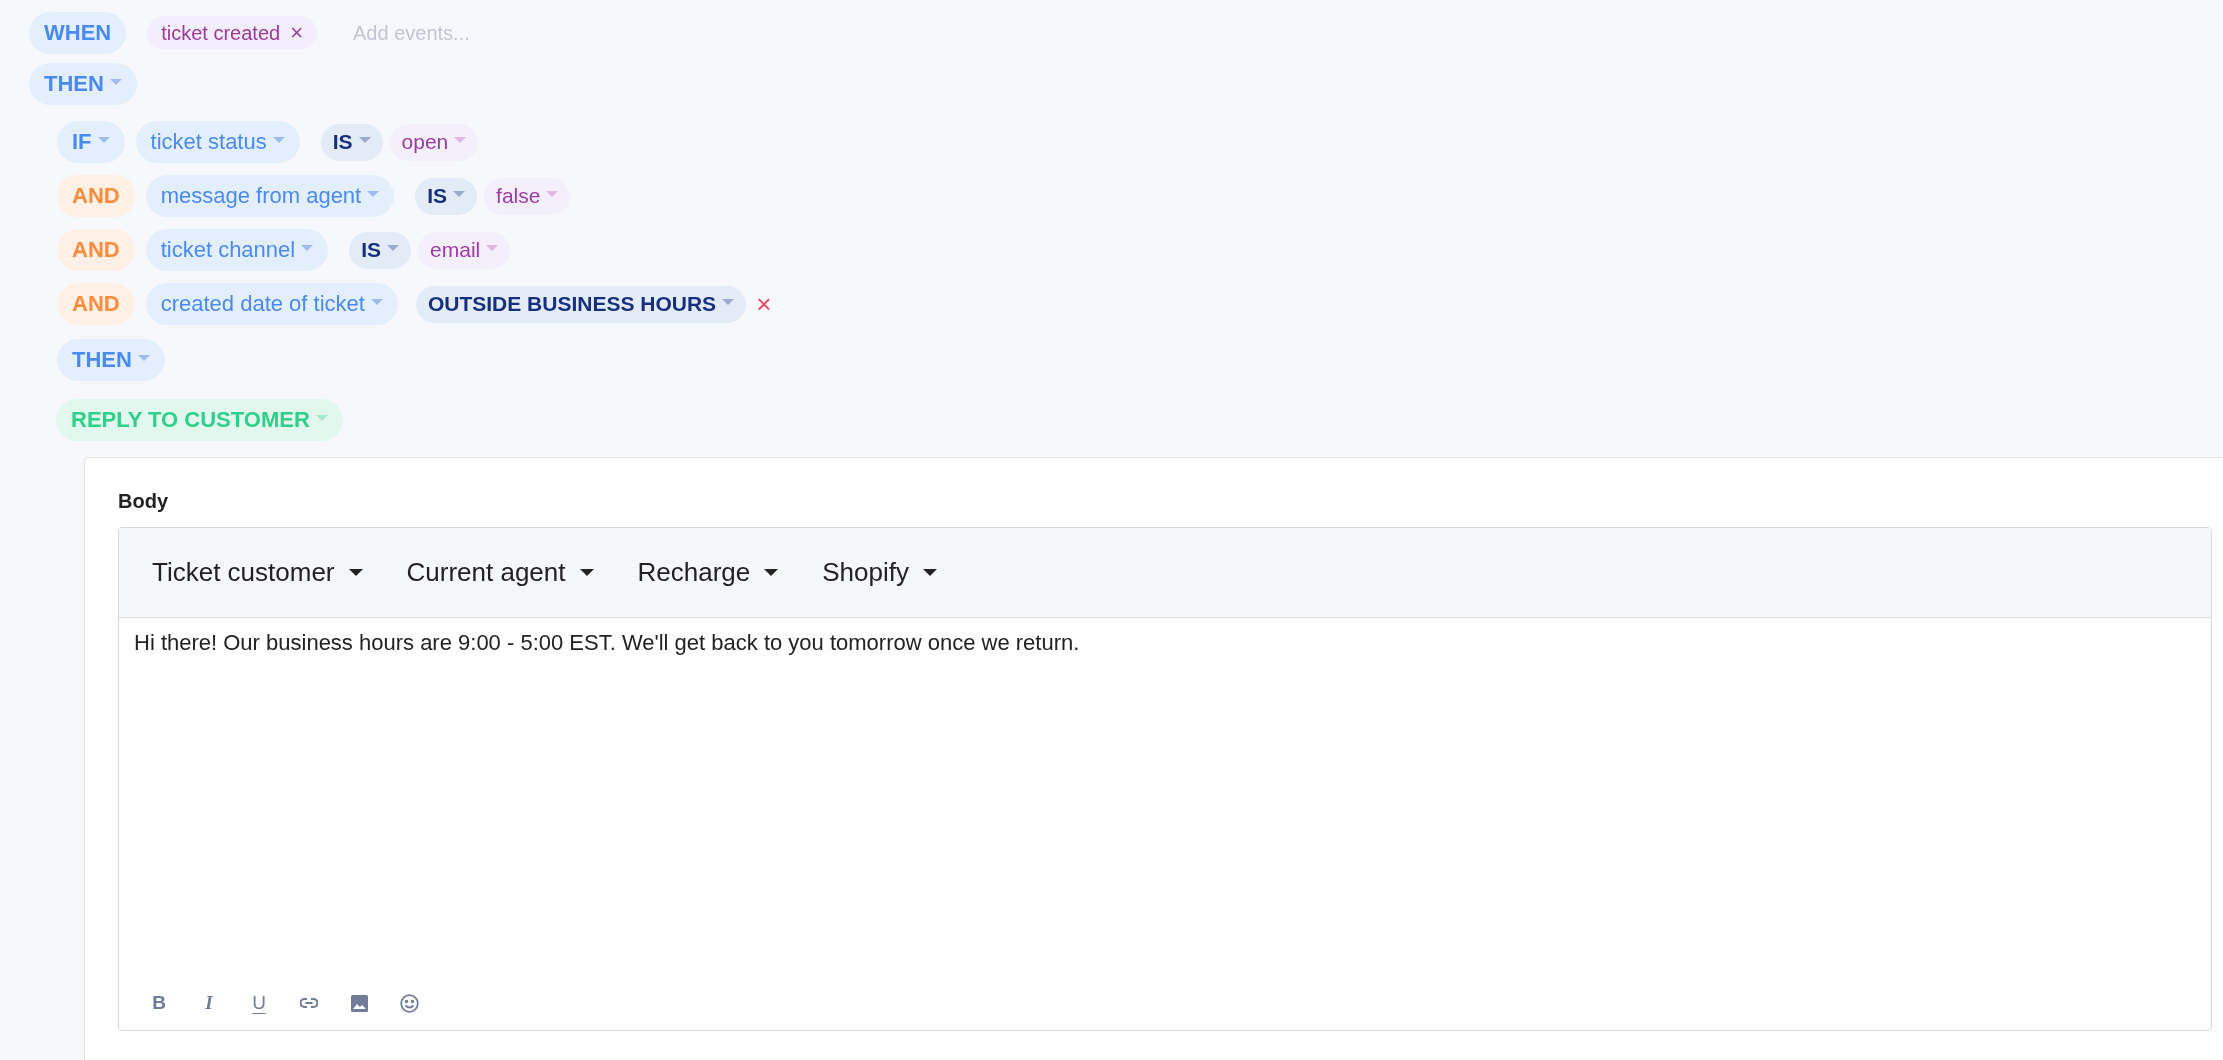 The width and height of the screenshot is (2223, 1060). Describe the element at coordinates (607, 643) in the screenshot. I see `message-text: Hi there! Our business hours are 9:00 - 5:00 EST. We'll get back to you tomorrow once we return.` at that location.